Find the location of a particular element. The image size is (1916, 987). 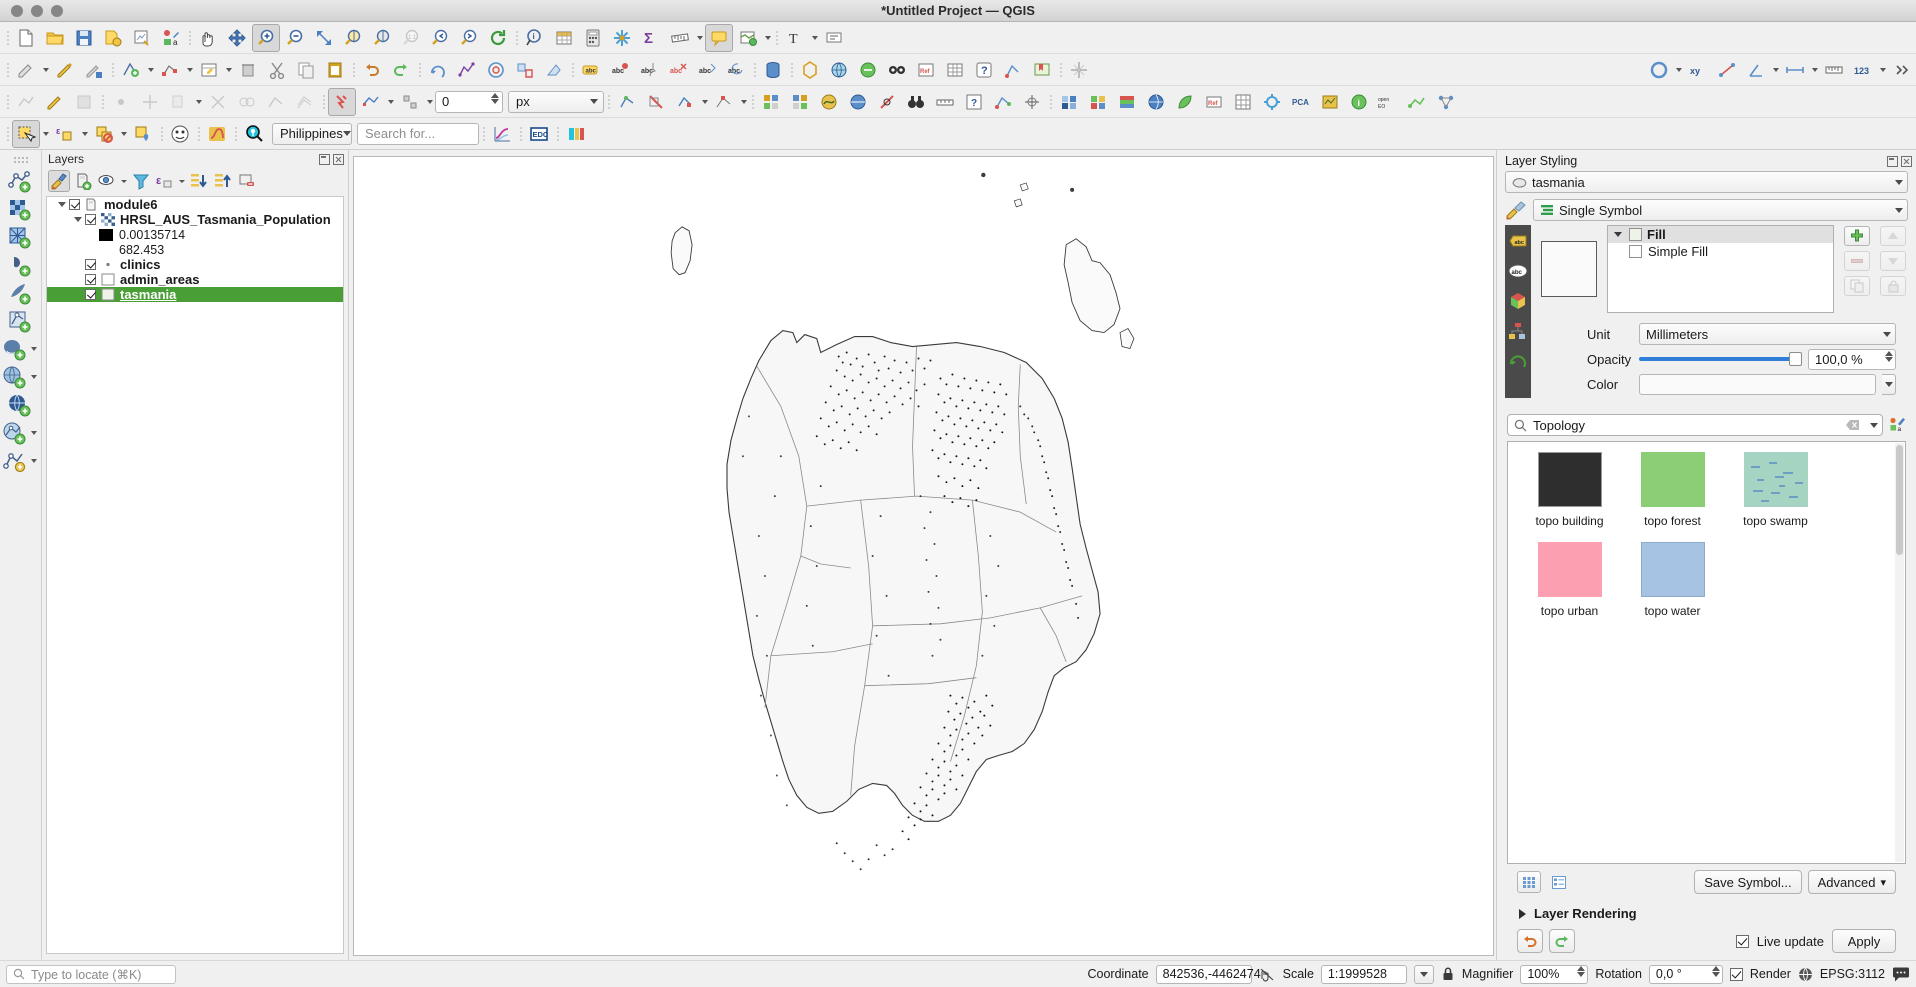

pca-icon: PCA is located at coordinates (1301, 102).